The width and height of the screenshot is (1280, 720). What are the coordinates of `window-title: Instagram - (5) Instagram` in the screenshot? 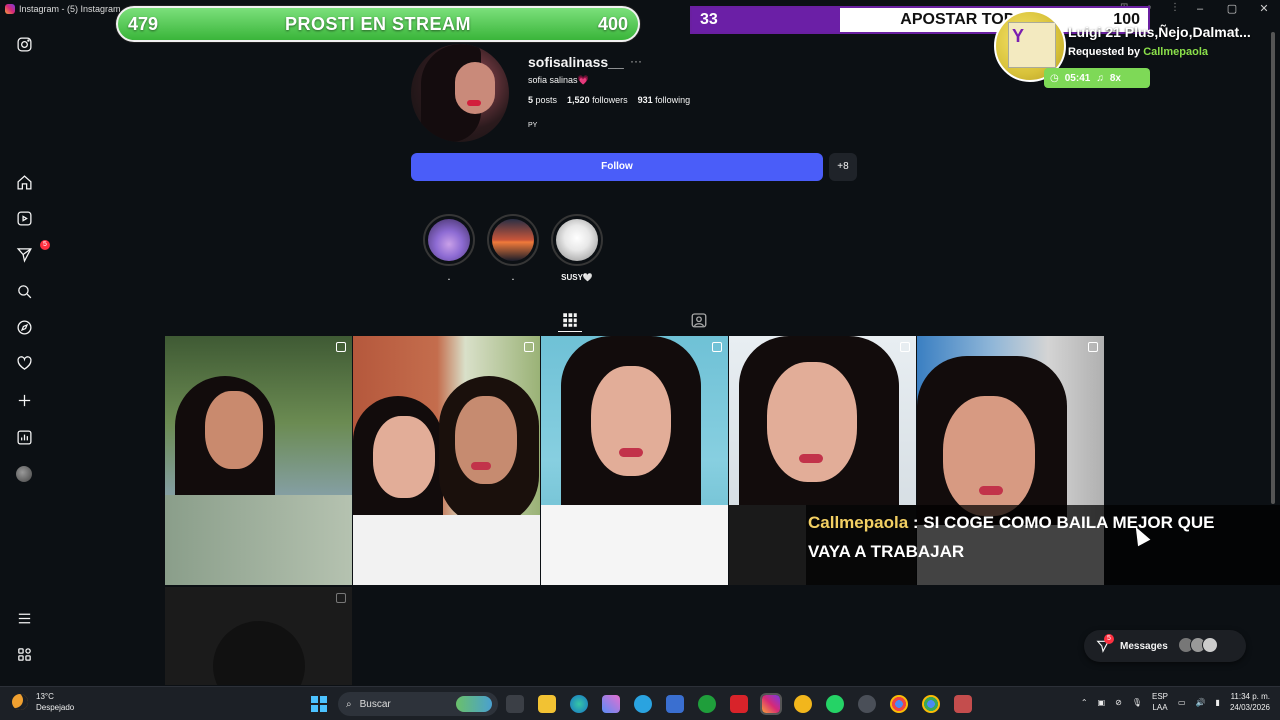 It's located at (70, 9).